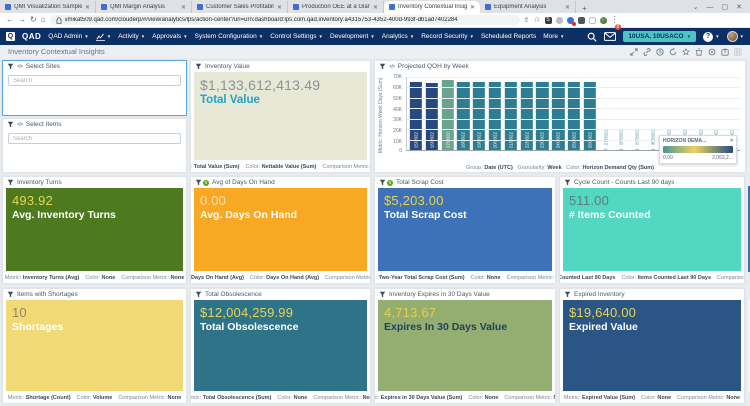  What do you see at coordinates (613, 34) in the screenshot?
I see `mail-button: 8` at bounding box center [613, 34].